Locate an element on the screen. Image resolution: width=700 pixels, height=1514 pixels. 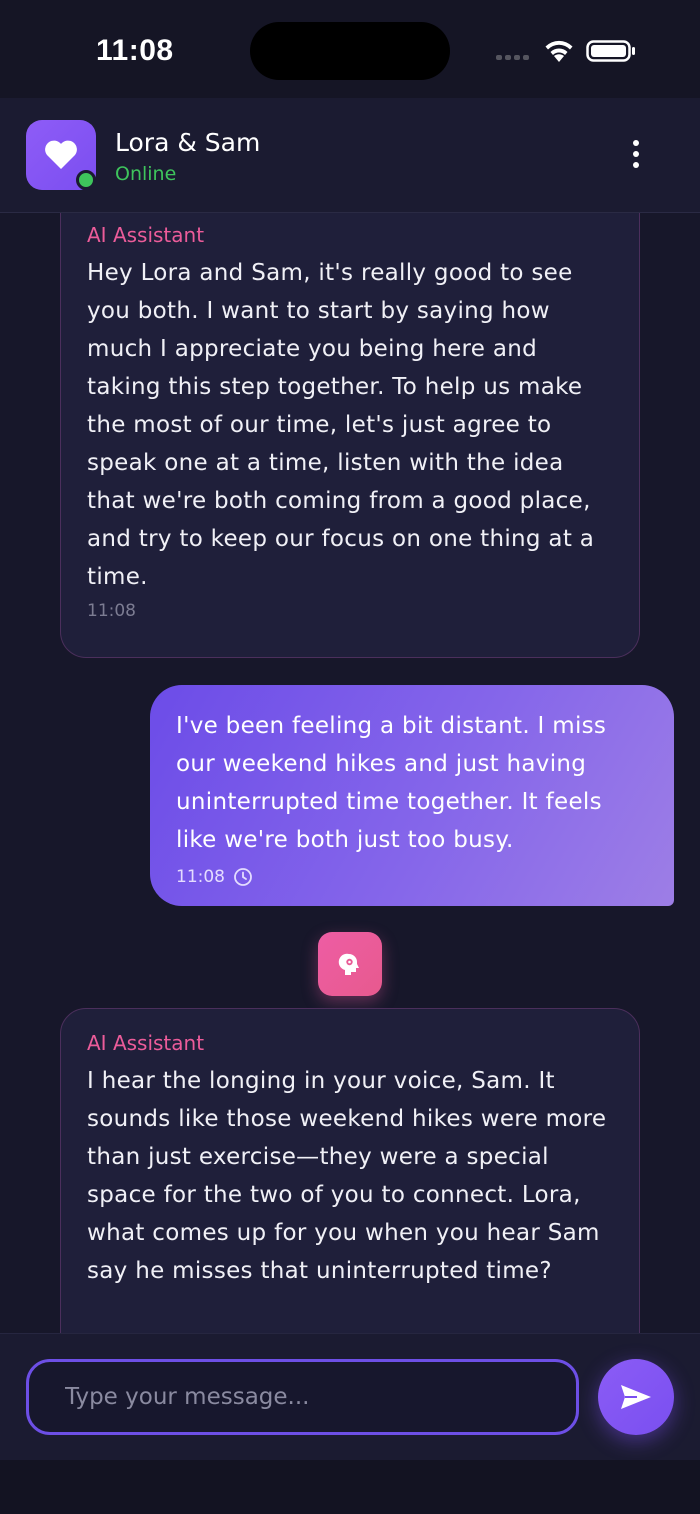
battery-icon is located at coordinates (610, 51).